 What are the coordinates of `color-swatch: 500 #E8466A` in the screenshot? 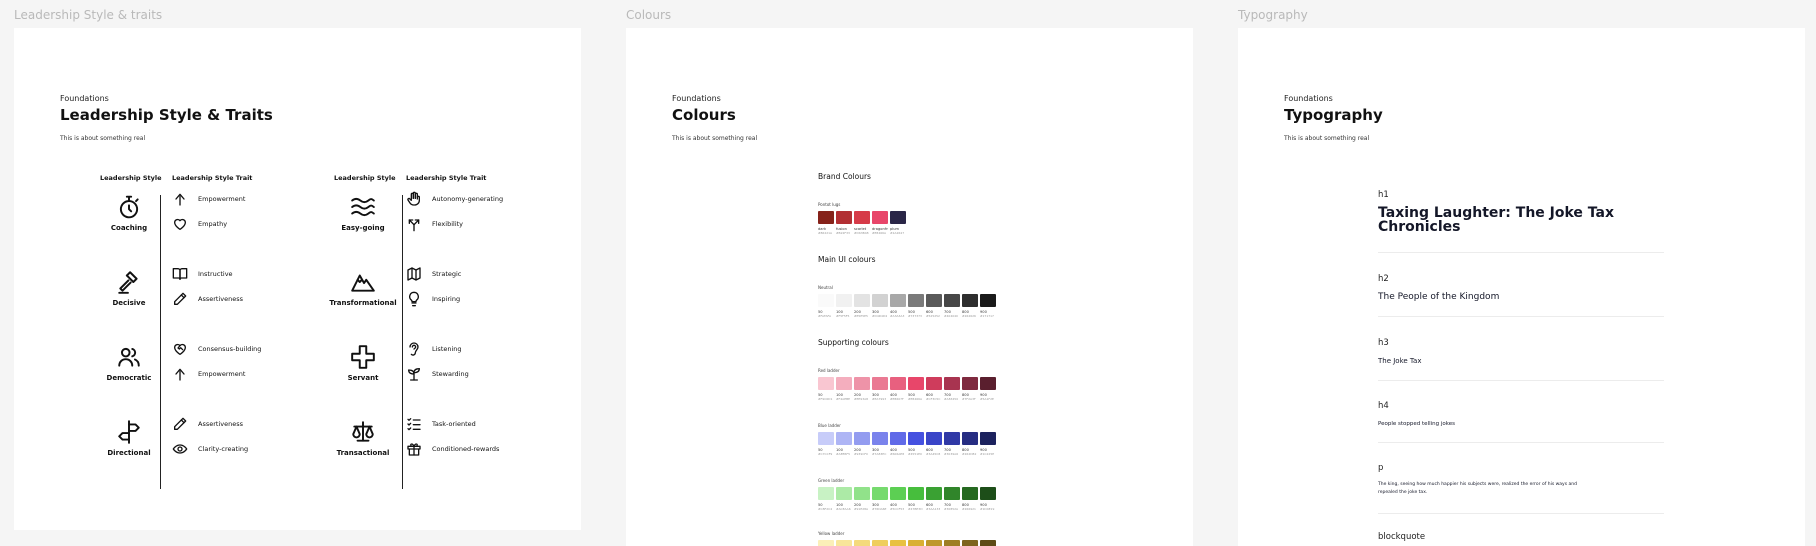 It's located at (916, 389).